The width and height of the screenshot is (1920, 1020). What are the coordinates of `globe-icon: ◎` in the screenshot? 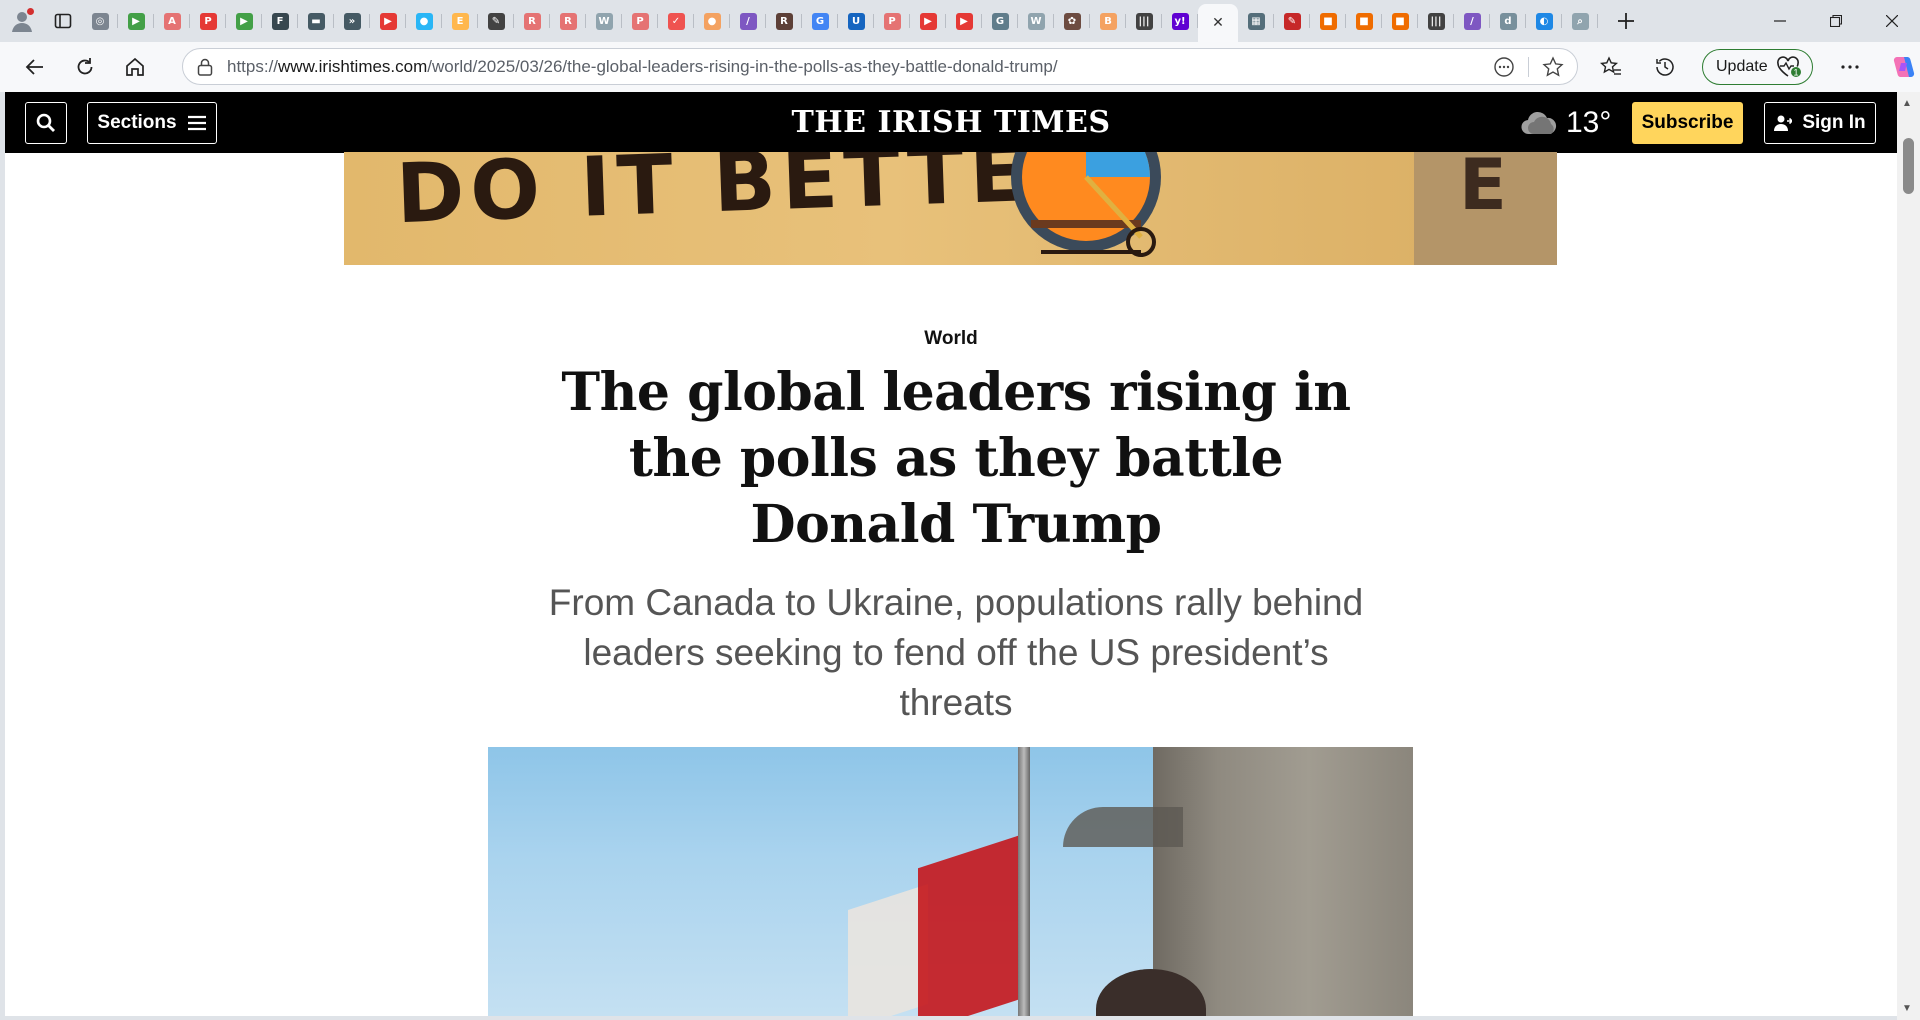 It's located at (100, 21).